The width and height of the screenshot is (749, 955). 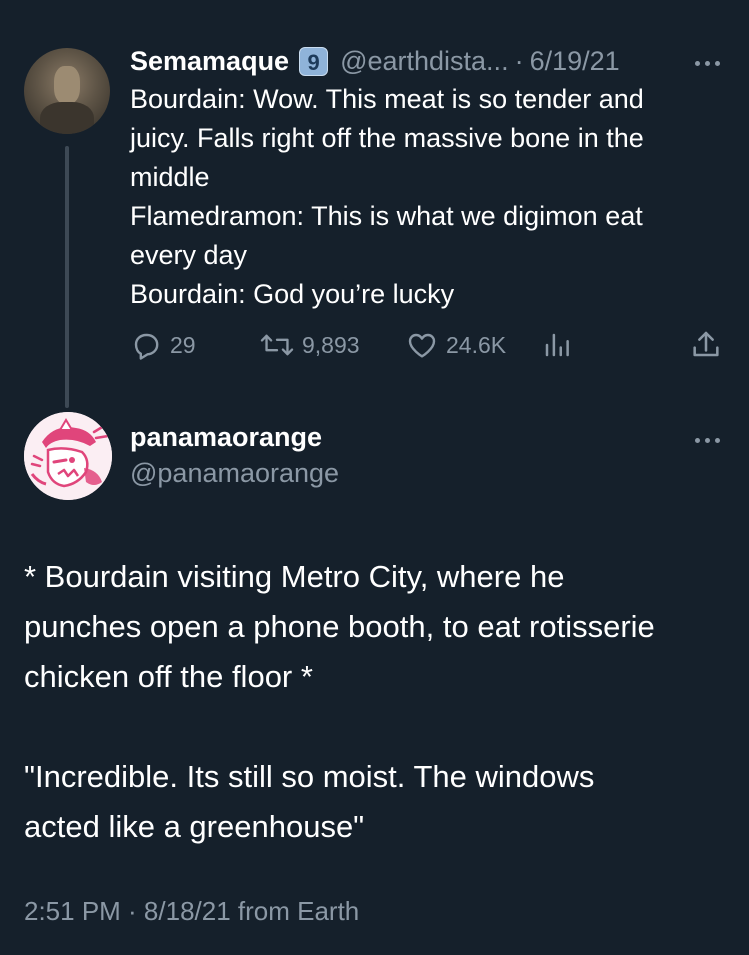 What do you see at coordinates (183, 344) in the screenshot?
I see `reply-count: 29` at bounding box center [183, 344].